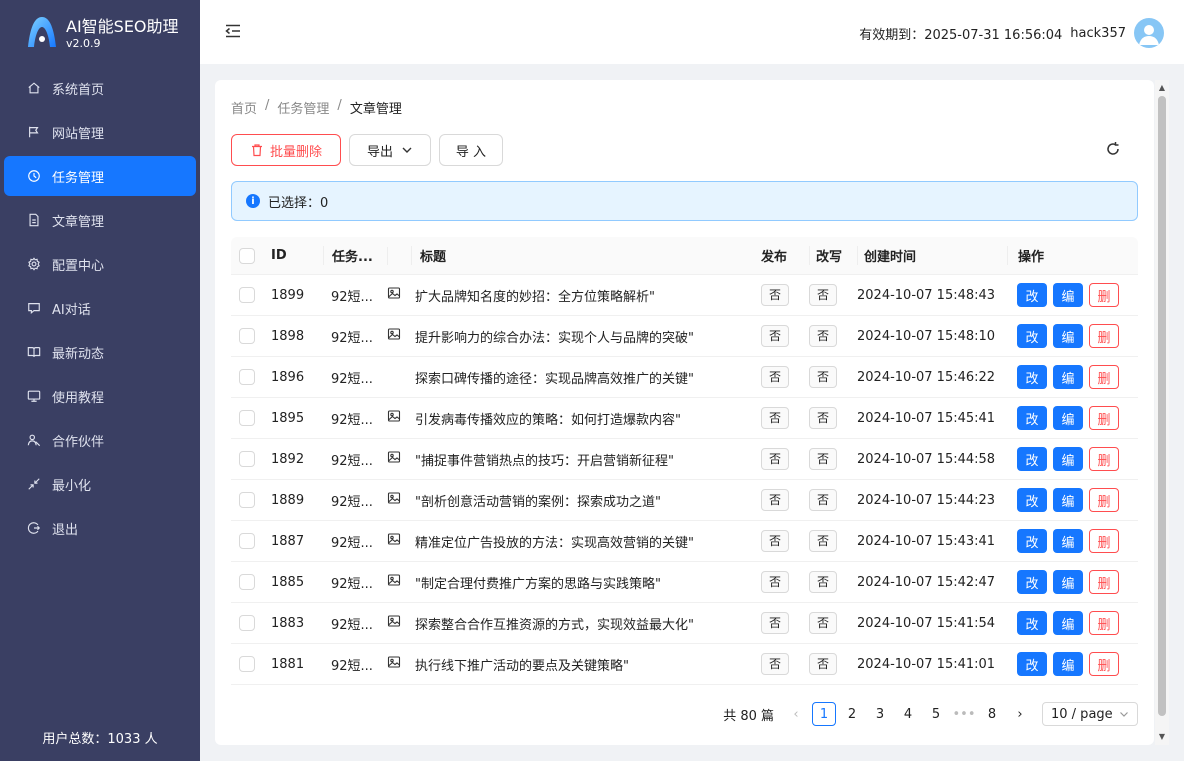 This screenshot has height=761, width=1184. What do you see at coordinates (1162, 406) in the screenshot?
I see `scroll-thumb` at bounding box center [1162, 406].